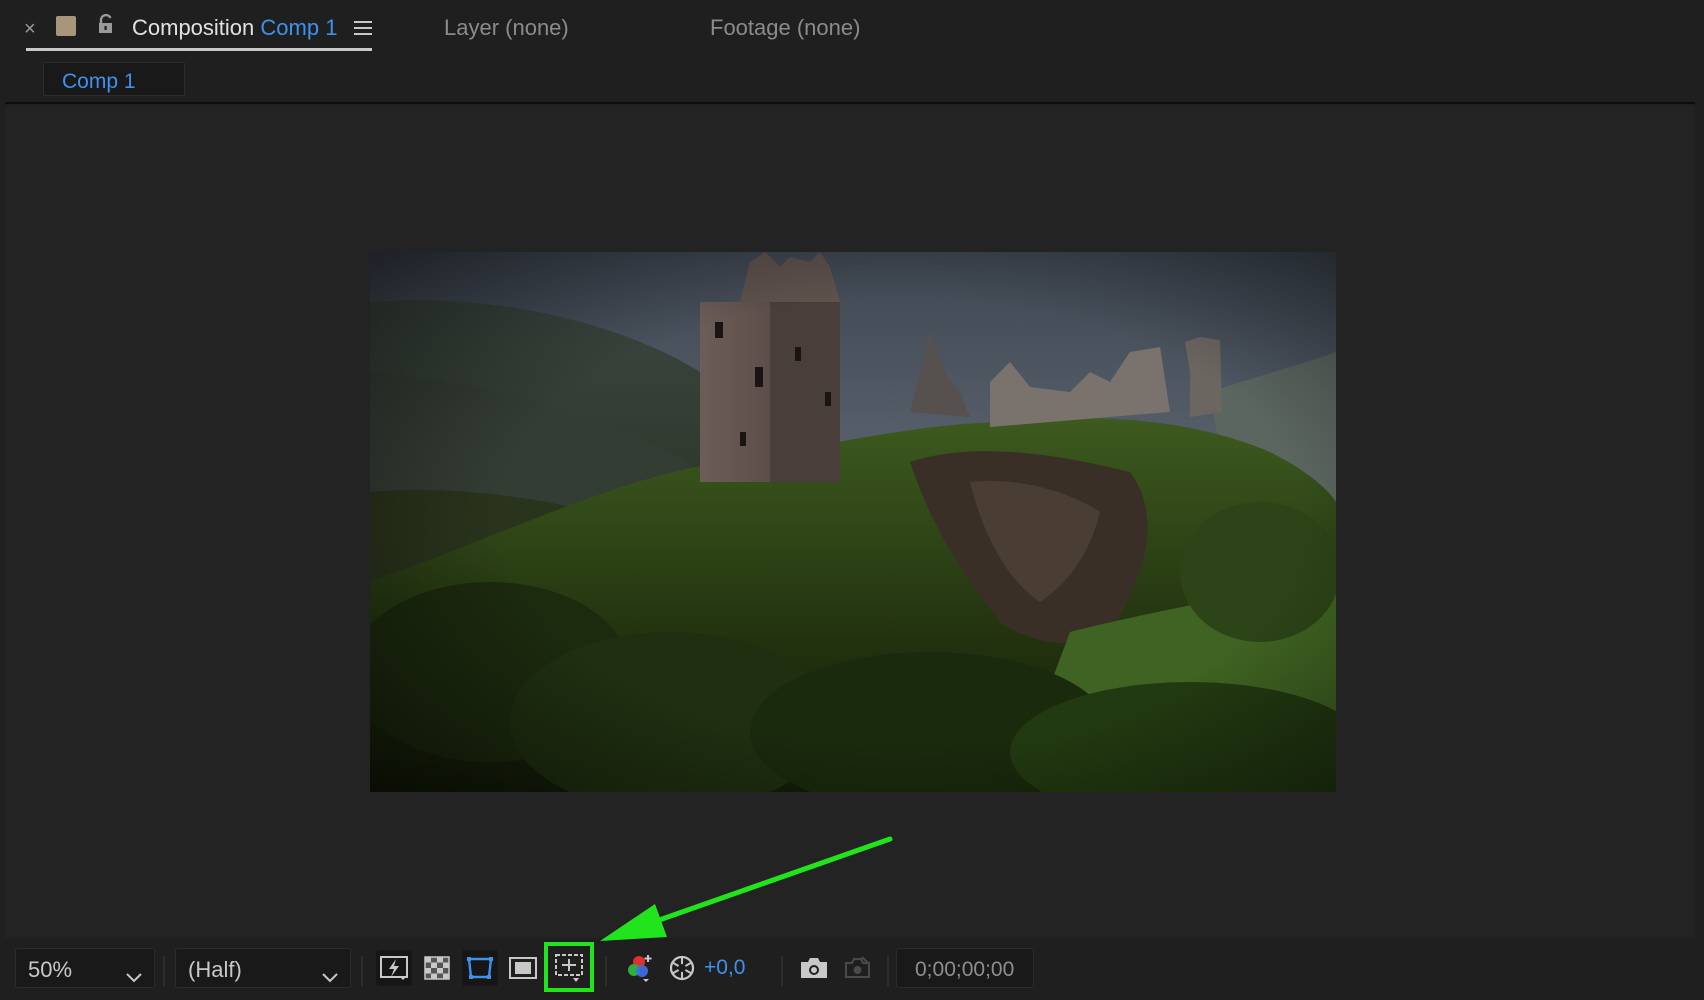 The image size is (1704, 1000). Describe the element at coordinates (523, 968) in the screenshot. I see `region-of-interest-icon` at that location.